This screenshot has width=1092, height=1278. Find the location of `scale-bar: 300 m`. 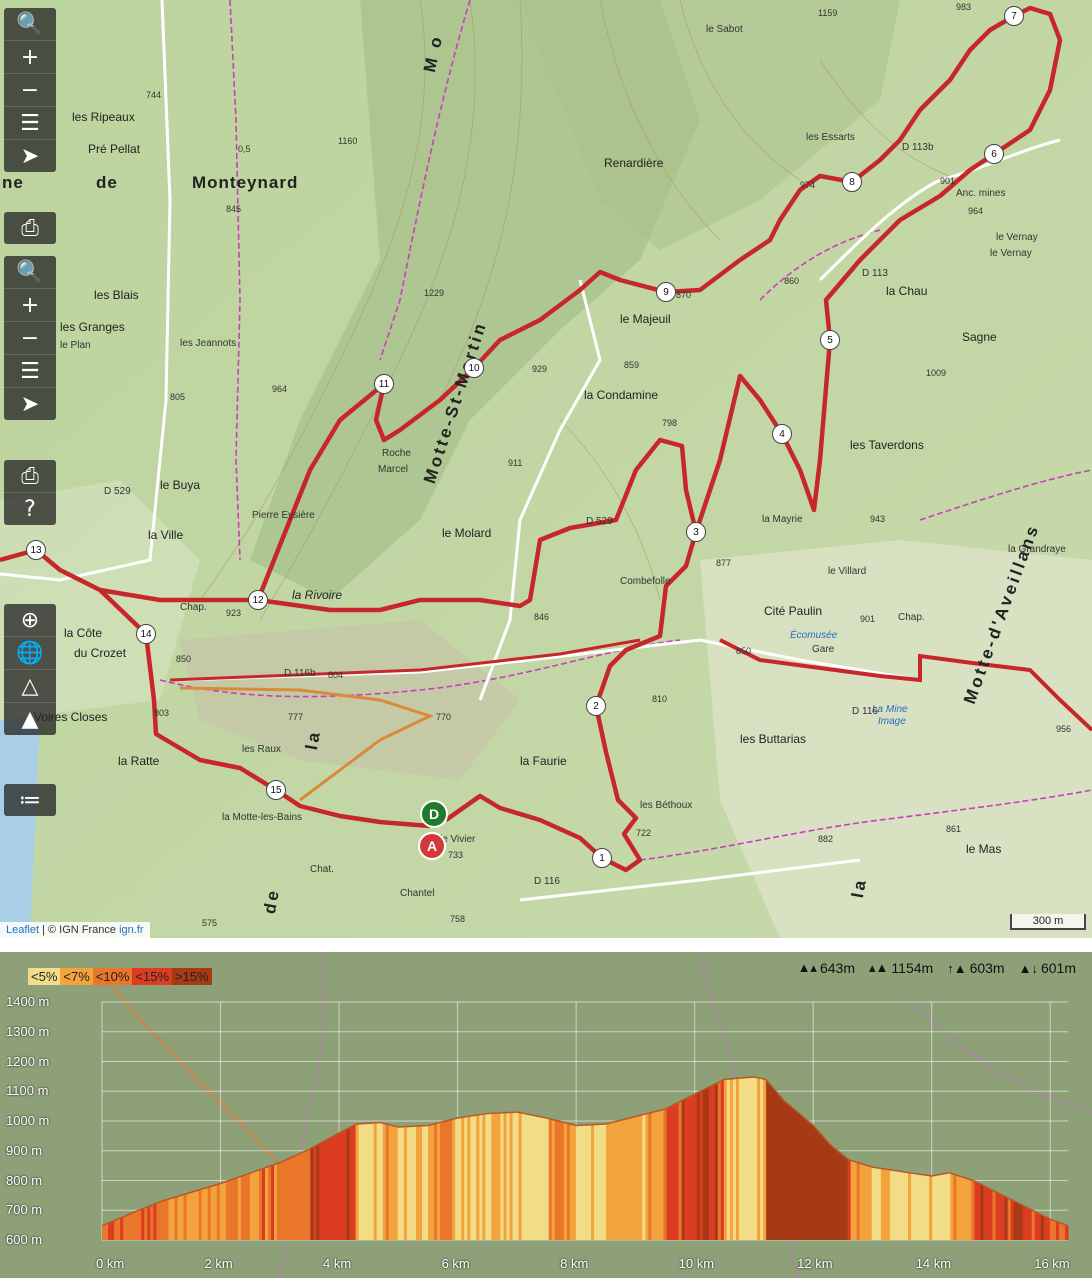

scale-bar: 300 m is located at coordinates (1048, 922).